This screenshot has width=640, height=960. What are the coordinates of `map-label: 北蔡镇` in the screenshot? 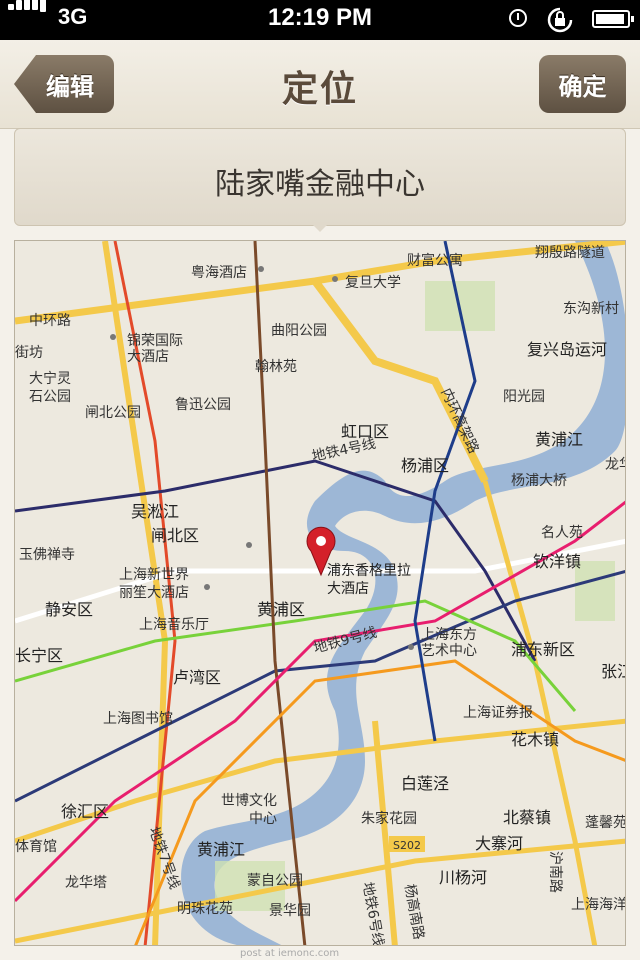 It's located at (527, 817).